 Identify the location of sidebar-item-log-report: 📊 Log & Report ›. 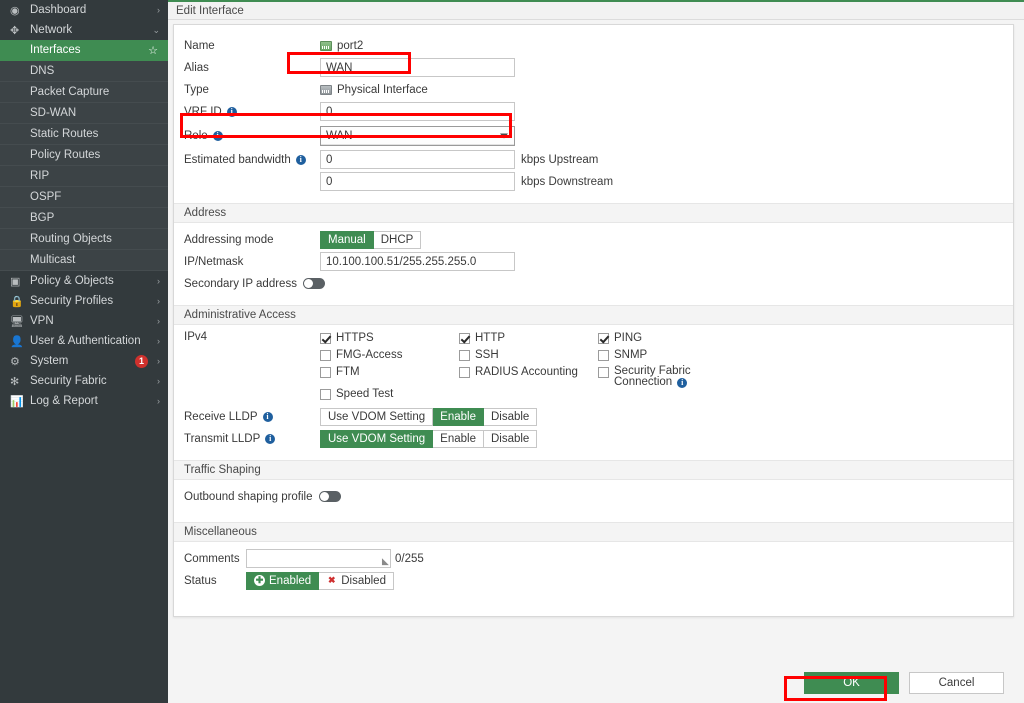
(84, 401).